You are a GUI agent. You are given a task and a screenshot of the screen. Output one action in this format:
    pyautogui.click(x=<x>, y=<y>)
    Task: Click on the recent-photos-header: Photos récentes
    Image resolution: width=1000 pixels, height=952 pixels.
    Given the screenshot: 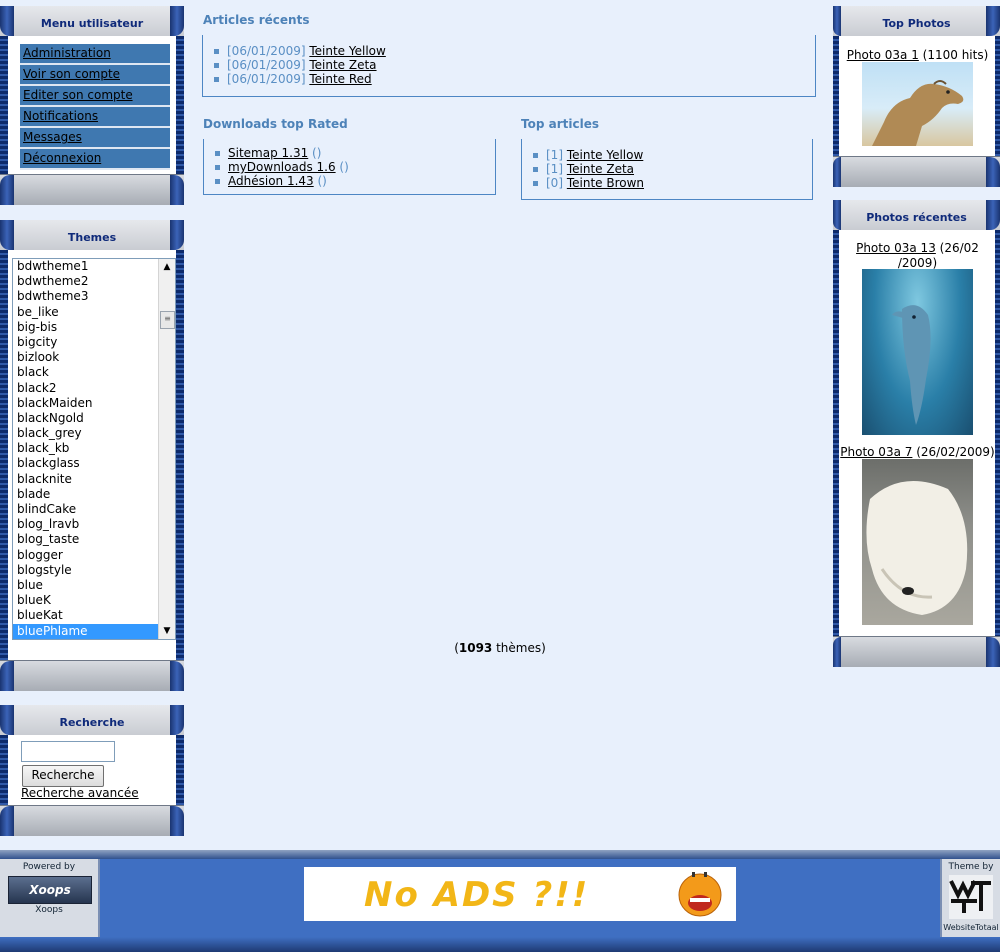 What is the action you would take?
    pyautogui.click(x=916, y=215)
    